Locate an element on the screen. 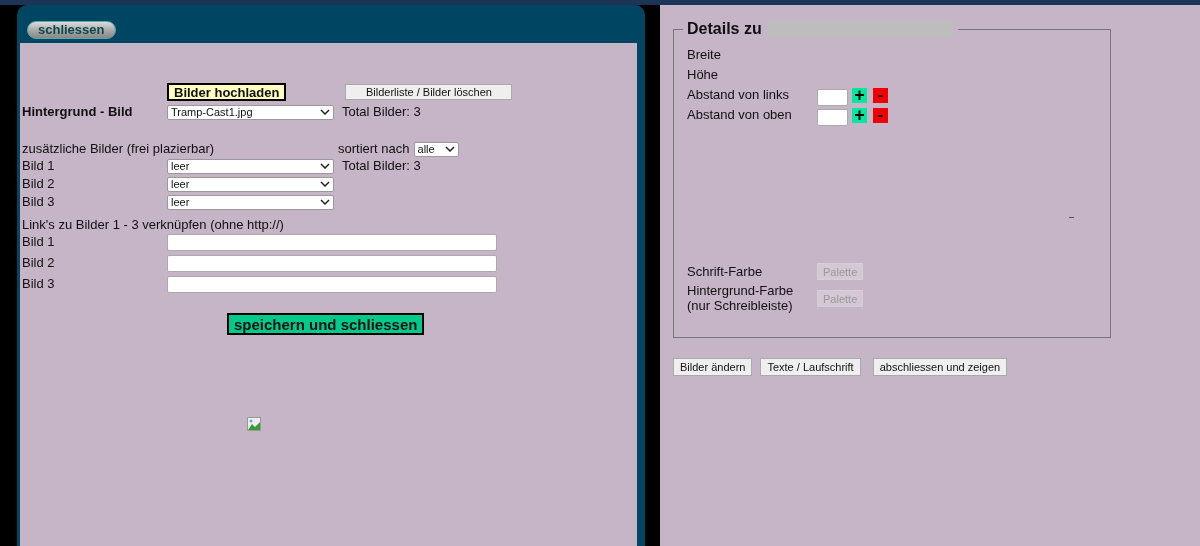 The width and height of the screenshot is (1200, 546). field-label: Breite is located at coordinates (704, 55).